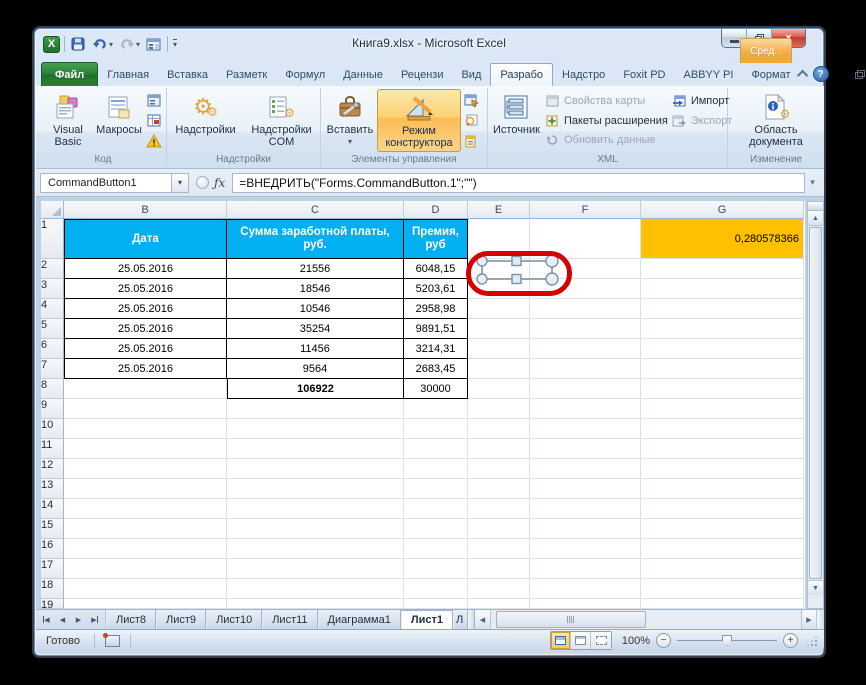 Image resolution: width=866 pixels, height=685 pixels. I want to click on cell-b6: 25.05.2016, so click(145, 349).